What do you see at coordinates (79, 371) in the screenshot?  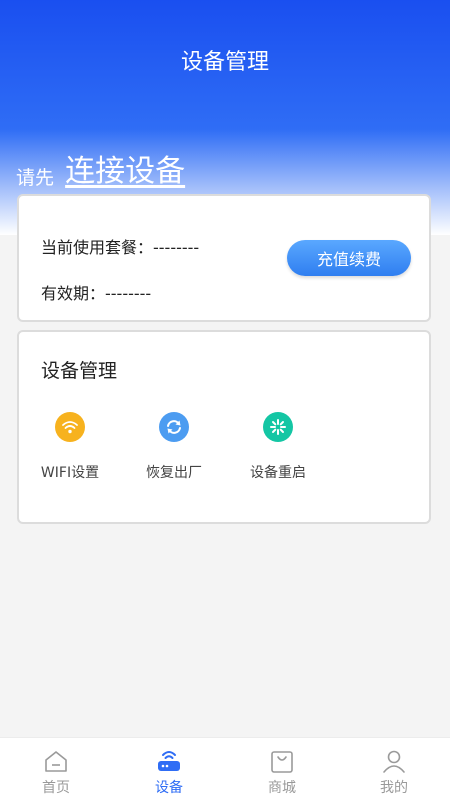 I see `section-title: 设备管理` at bounding box center [79, 371].